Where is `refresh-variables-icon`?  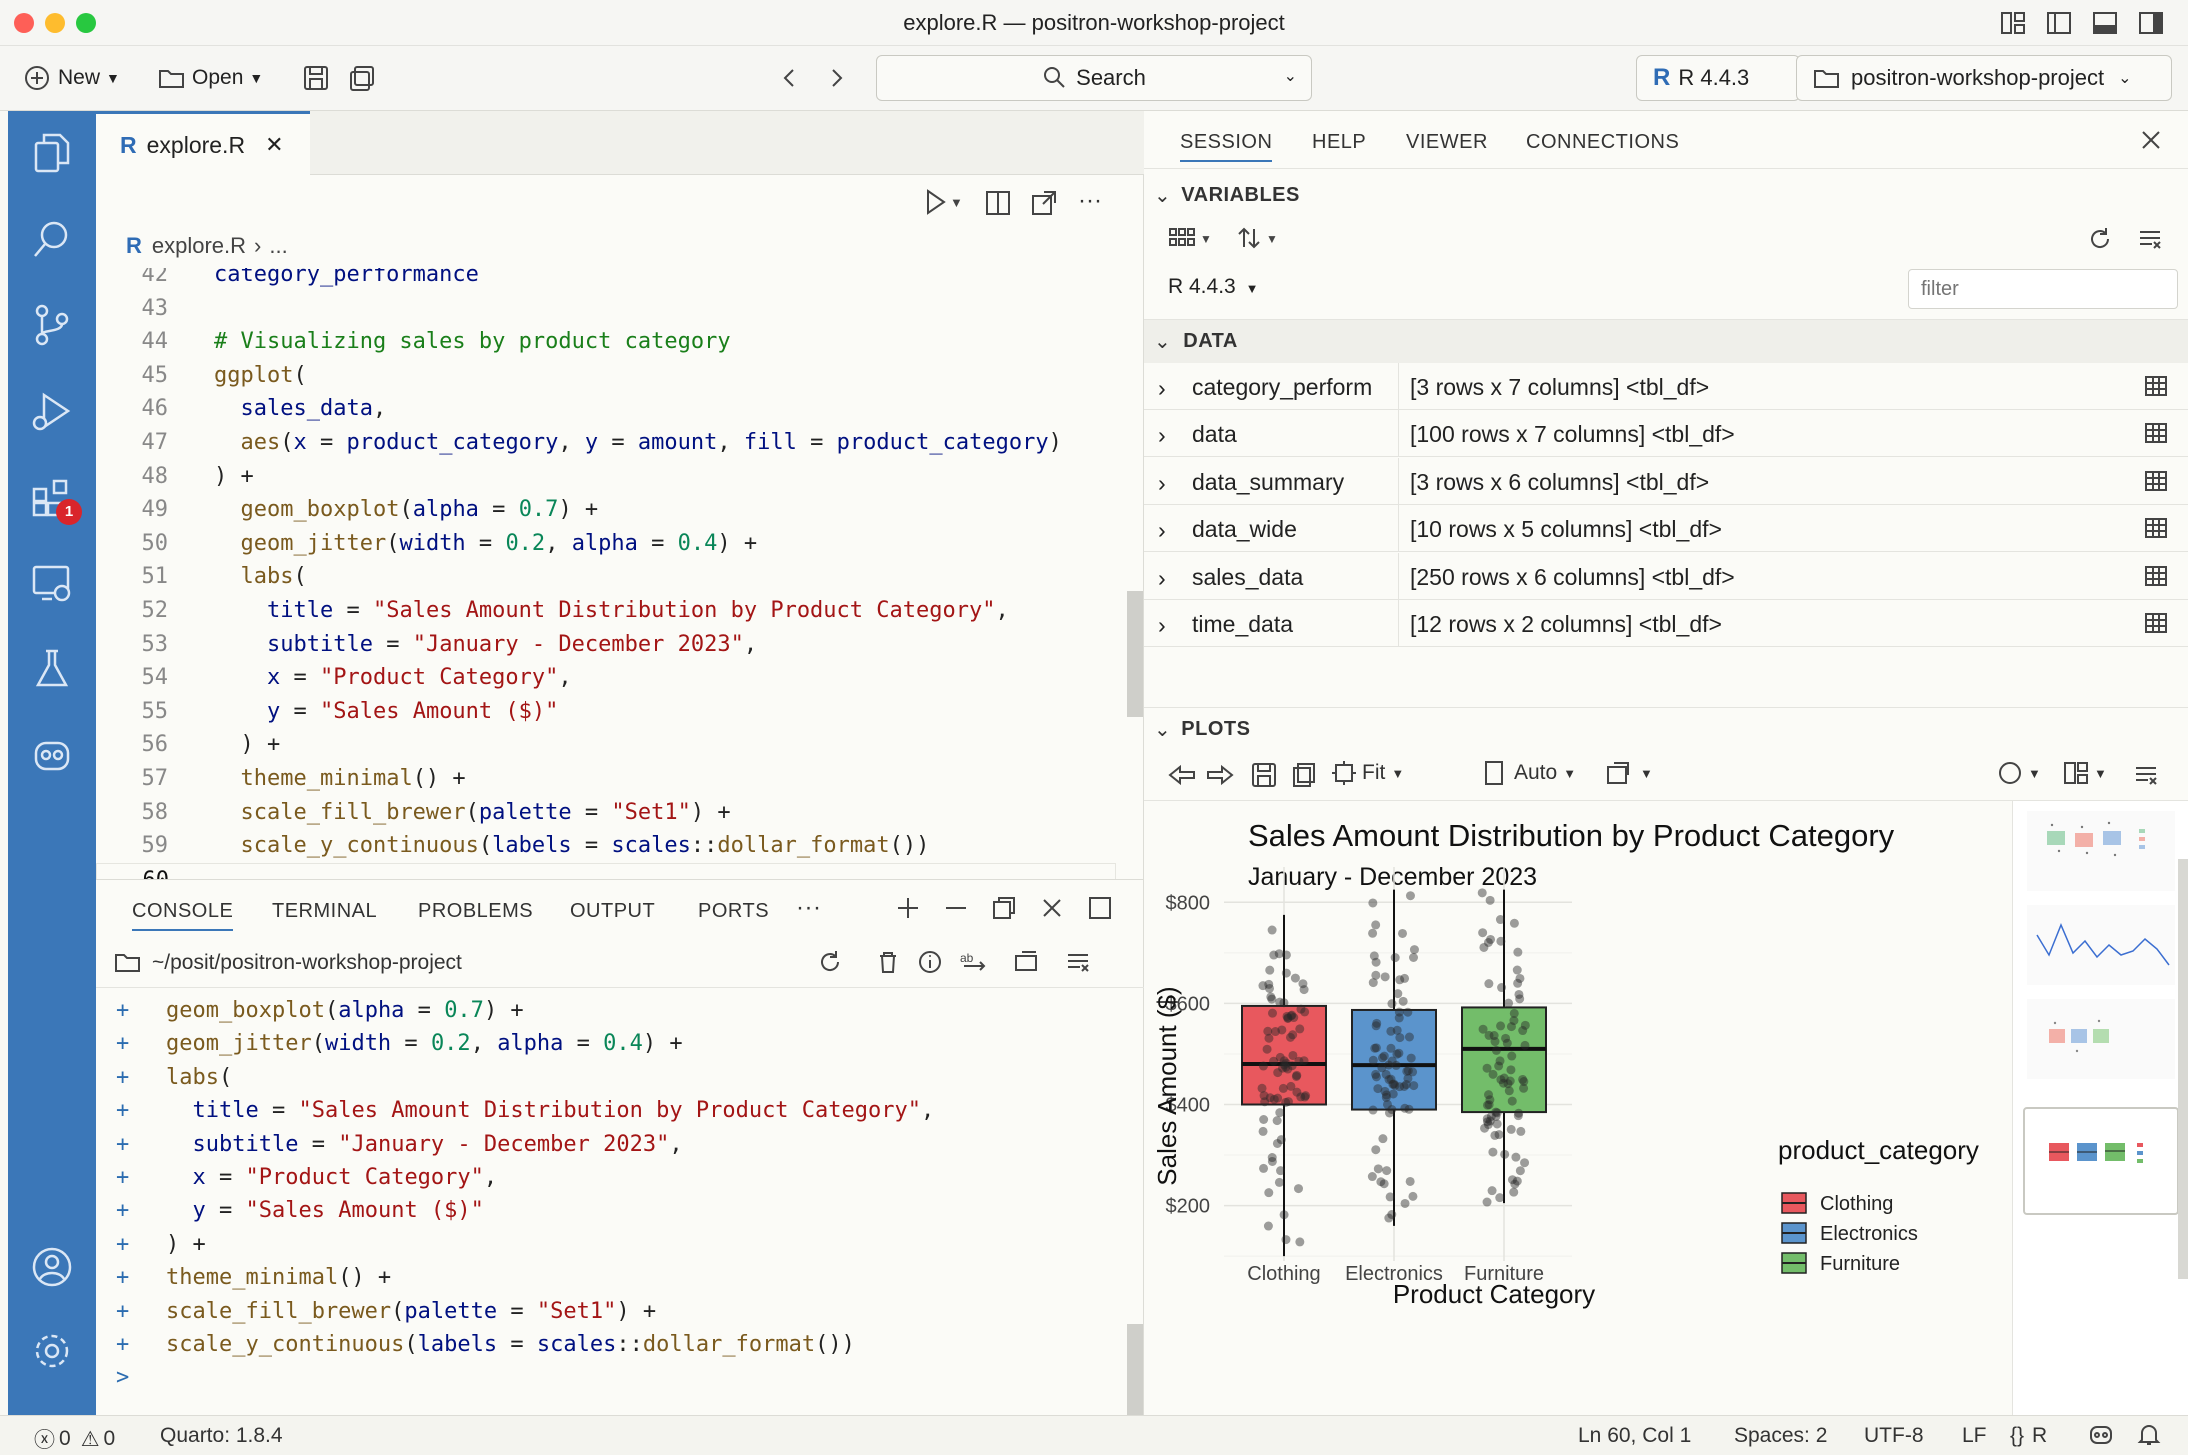
refresh-variables-icon is located at coordinates (2100, 239).